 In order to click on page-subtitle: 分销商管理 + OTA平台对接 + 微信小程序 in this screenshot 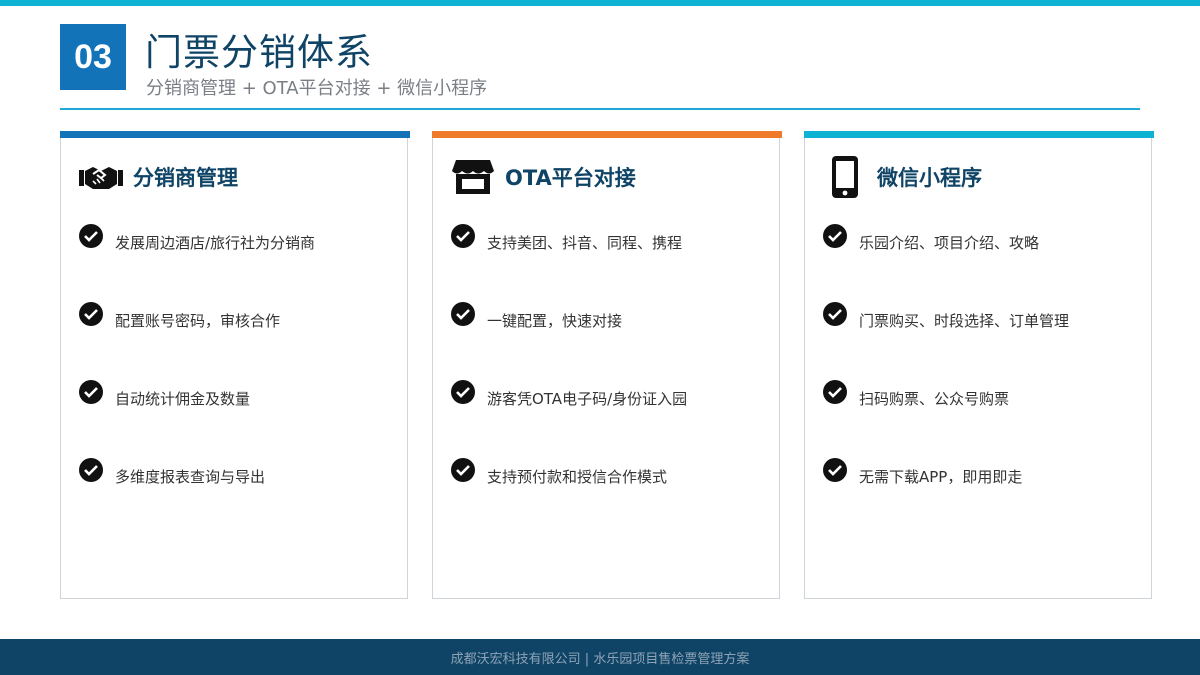, I will do `click(317, 88)`.